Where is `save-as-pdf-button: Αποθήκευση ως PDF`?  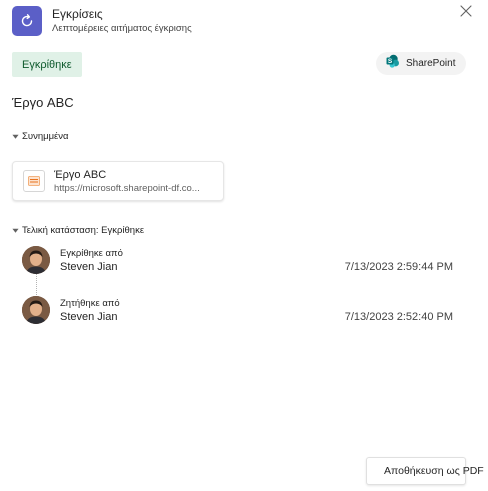 save-as-pdf-button: Αποθήκευση ως PDF is located at coordinates (425, 471).